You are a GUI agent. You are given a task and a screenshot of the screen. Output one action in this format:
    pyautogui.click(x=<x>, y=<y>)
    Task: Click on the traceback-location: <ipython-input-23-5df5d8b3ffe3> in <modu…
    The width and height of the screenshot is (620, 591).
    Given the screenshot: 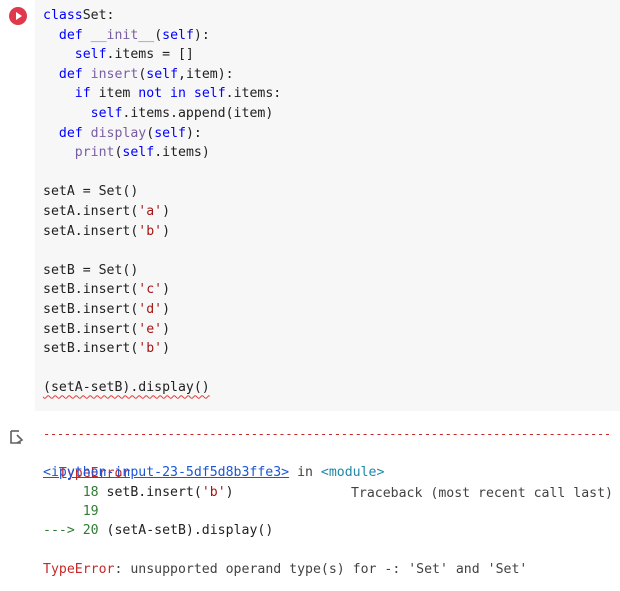 What is the action you would take?
    pyautogui.click(x=213, y=473)
    